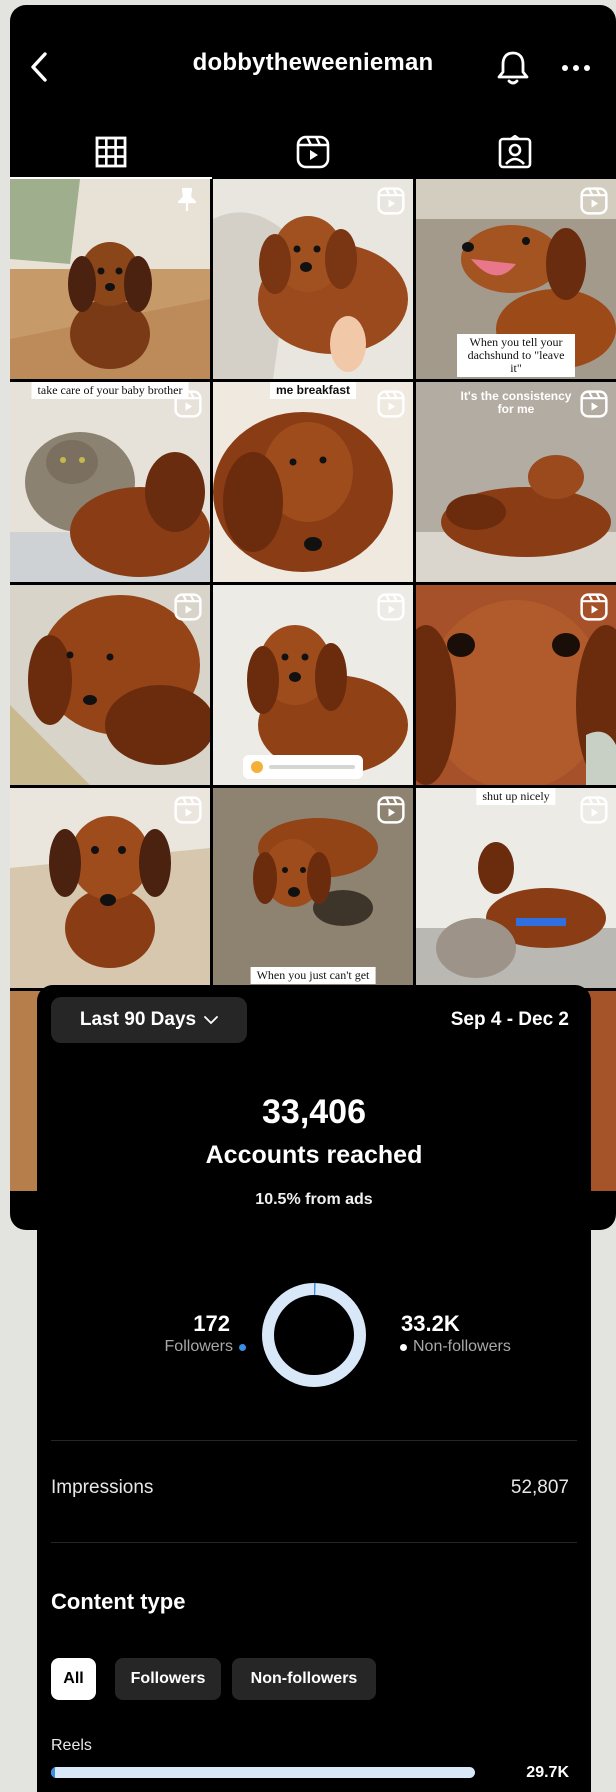  I want to click on non-followers-value: 33.2K, so click(430, 1323).